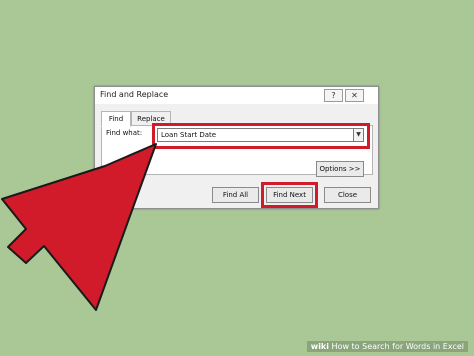 The height and width of the screenshot is (356, 474). I want to click on watermark-text: How to Search for Words in Excel, so click(397, 346).